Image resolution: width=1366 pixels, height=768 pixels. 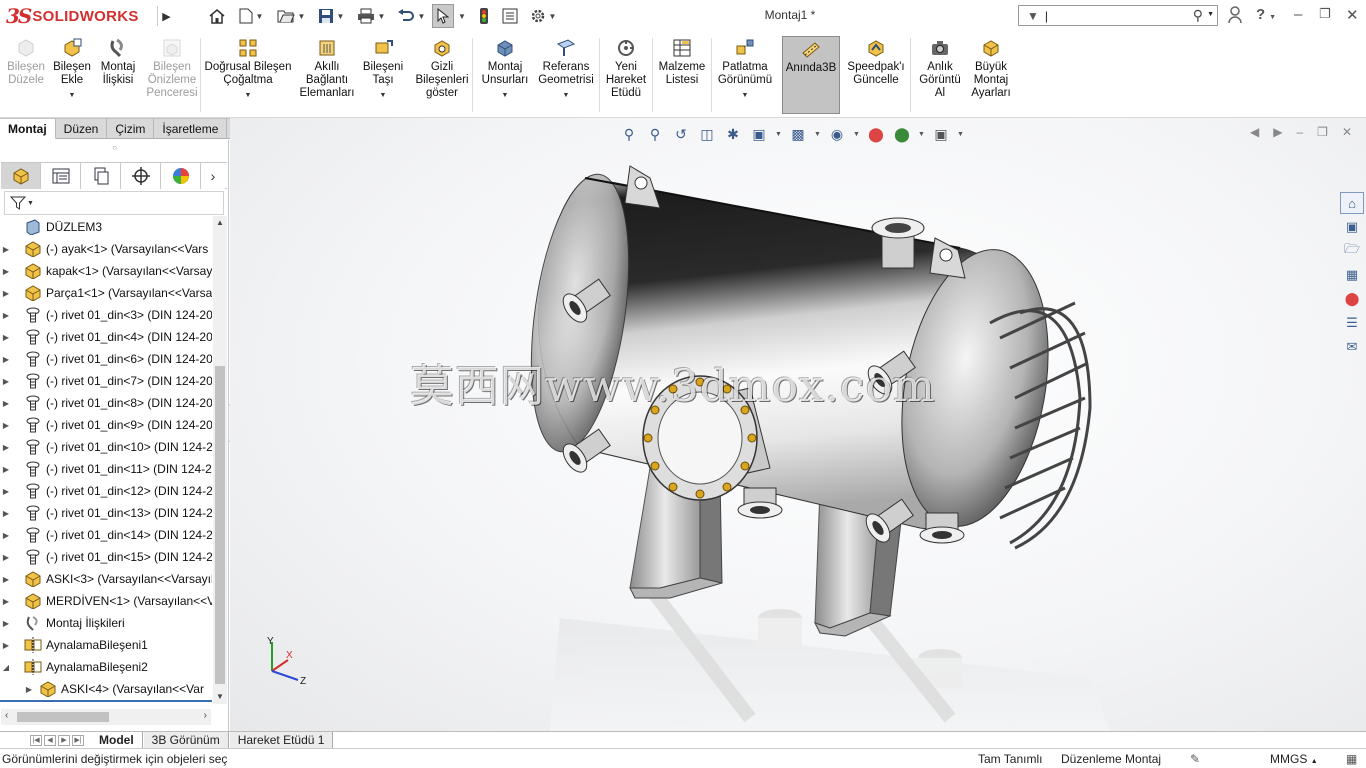 What do you see at coordinates (106, 667) in the screenshot?
I see `tree-item: ◢ AynalamaBileşeni2` at bounding box center [106, 667].